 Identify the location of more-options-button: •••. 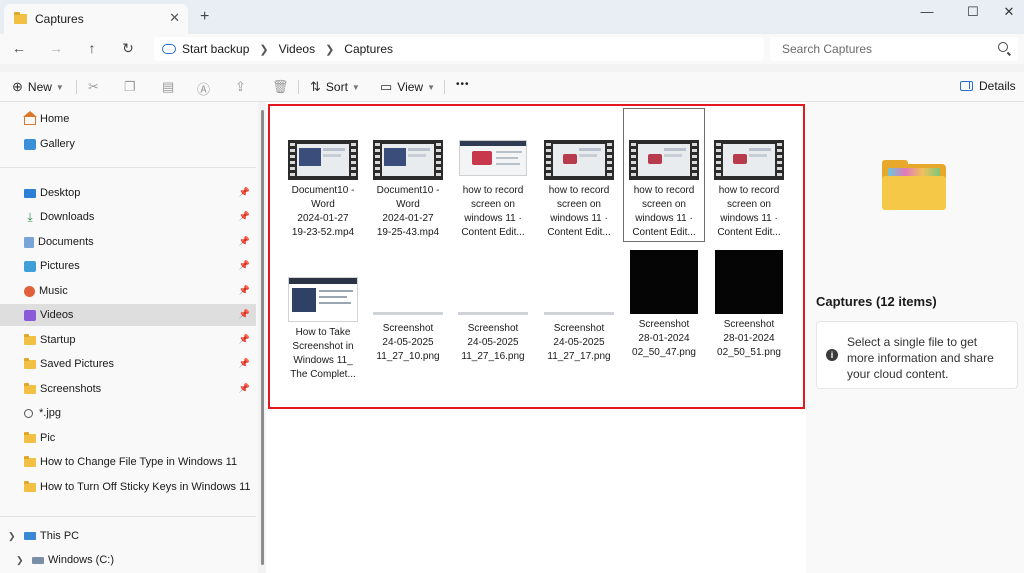
(463, 84).